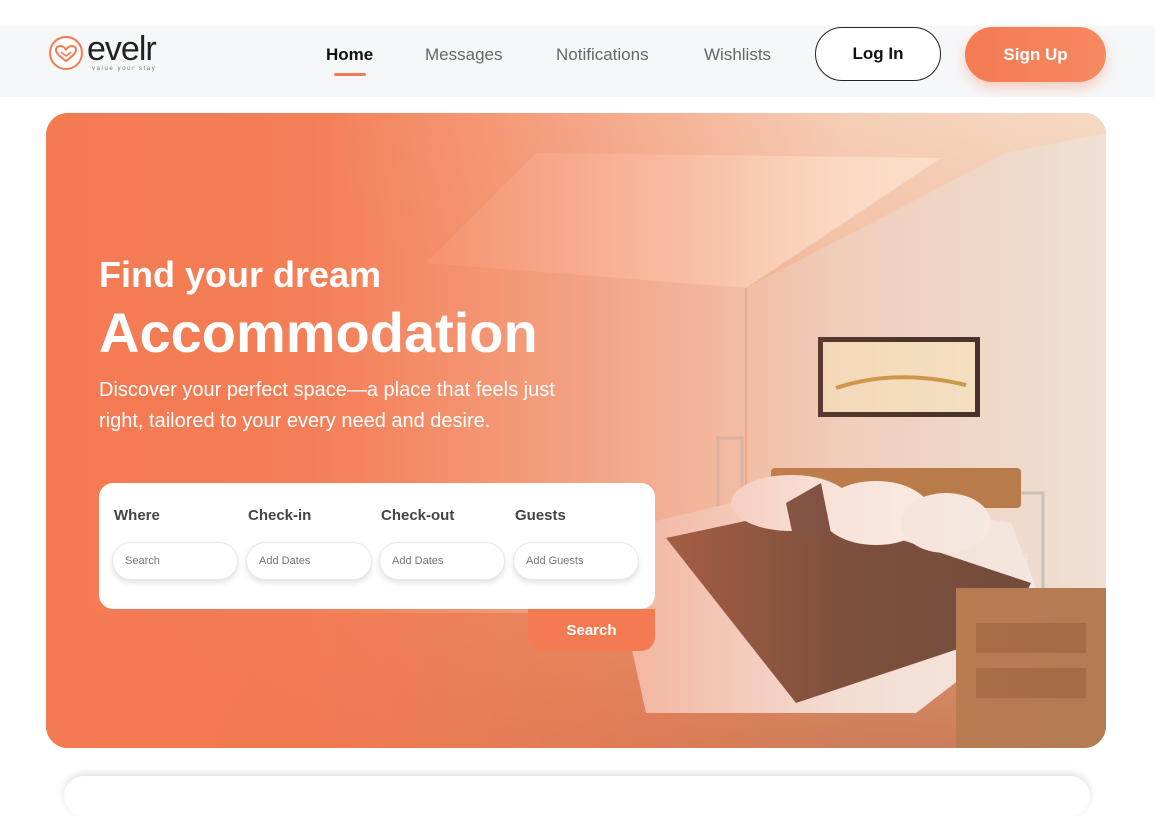 This screenshot has height=816, width=1155. I want to click on guests-input, so click(576, 561).